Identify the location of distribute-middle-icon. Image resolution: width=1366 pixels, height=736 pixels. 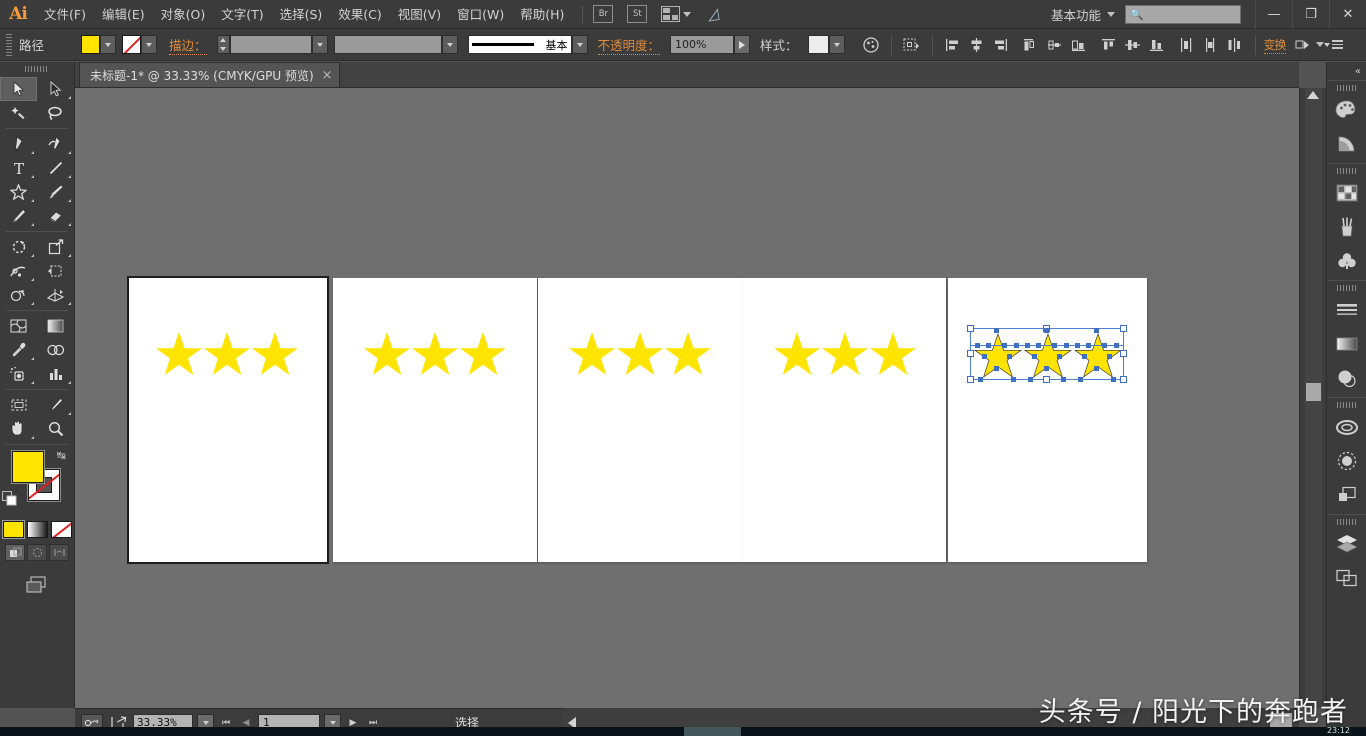
(1211, 45).